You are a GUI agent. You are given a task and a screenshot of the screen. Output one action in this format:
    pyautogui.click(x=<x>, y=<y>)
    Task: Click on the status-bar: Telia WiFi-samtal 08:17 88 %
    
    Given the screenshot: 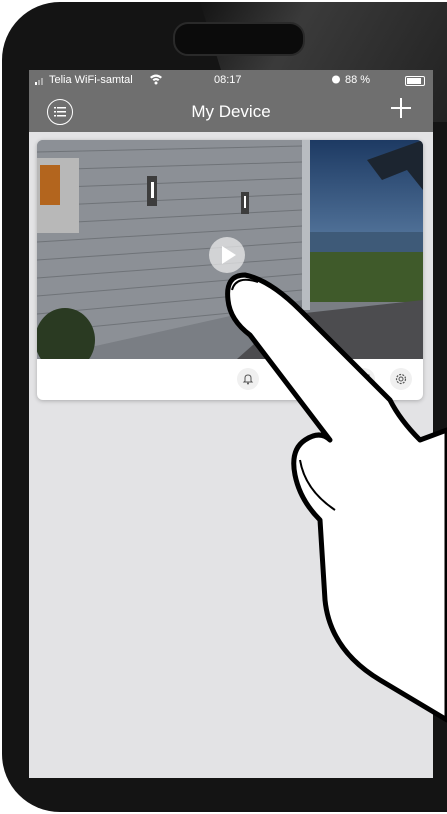 What is the action you would take?
    pyautogui.click(x=231, y=80)
    